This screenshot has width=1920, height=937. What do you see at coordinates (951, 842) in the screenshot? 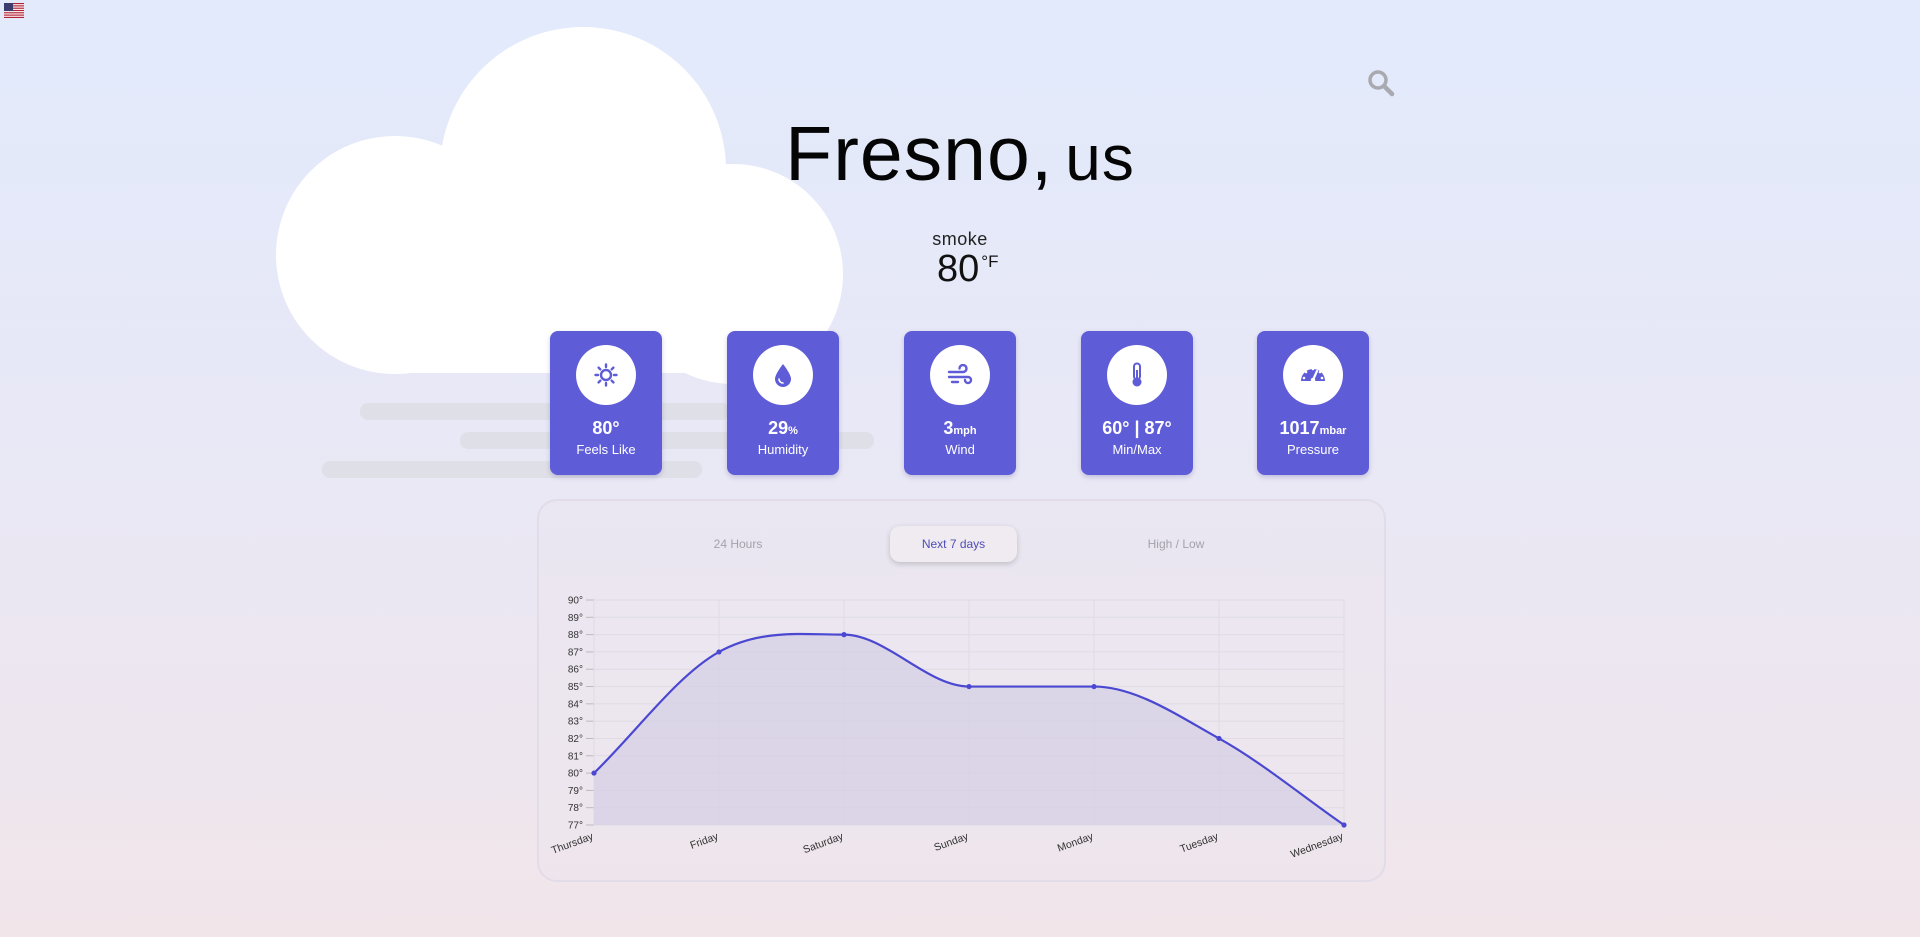
I see `x-tick-label: Sunday` at bounding box center [951, 842].